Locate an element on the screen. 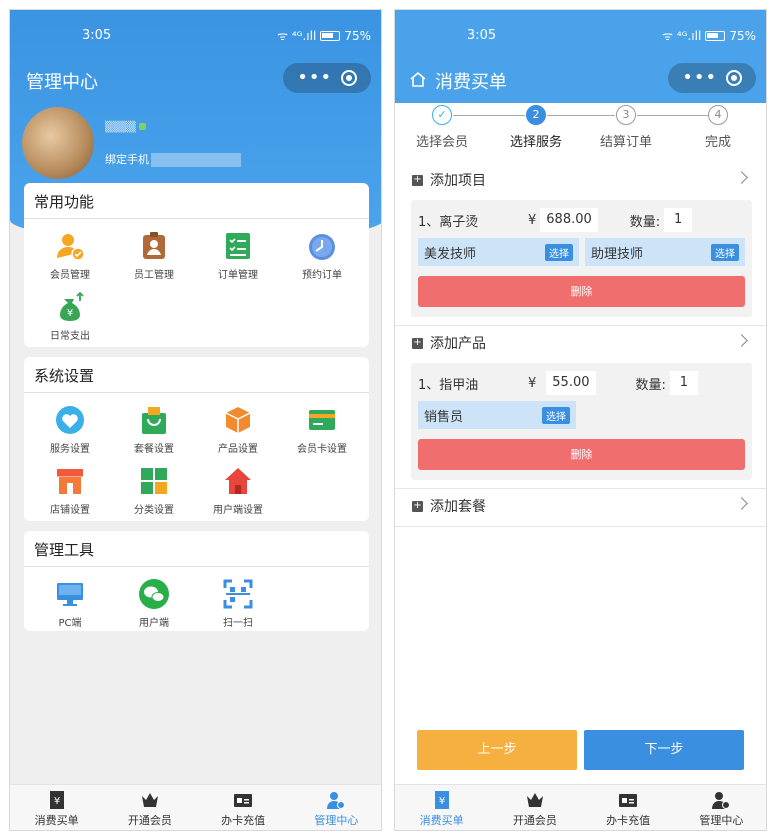 The height and width of the screenshot is (839, 775). grid-booking-orders: 预约订单 is located at coordinates (322, 257).